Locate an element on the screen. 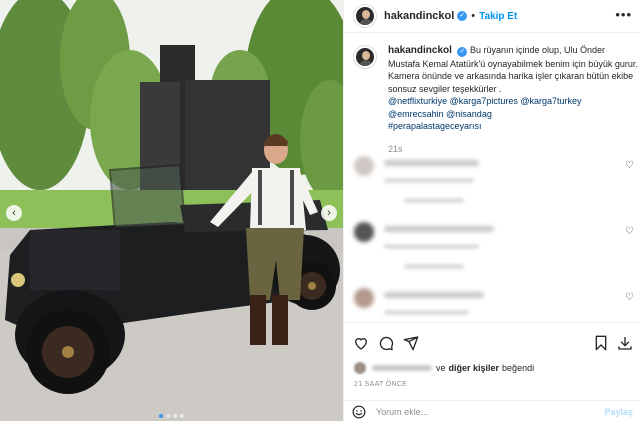 The height and width of the screenshot is (421, 640). author-avatar is located at coordinates (365, 16).